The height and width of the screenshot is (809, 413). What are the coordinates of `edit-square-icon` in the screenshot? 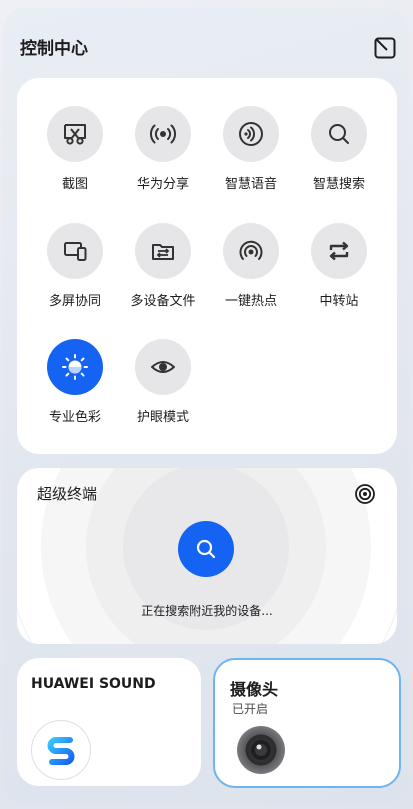 It's located at (385, 48).